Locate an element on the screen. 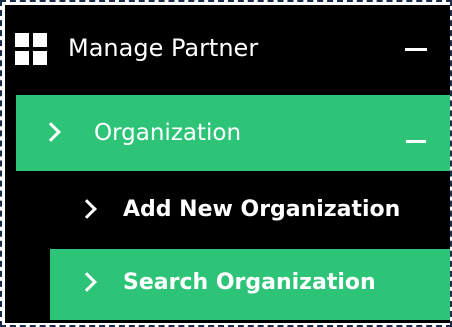  submenu-item-search-organization-label: Search Organization is located at coordinates (249, 282).